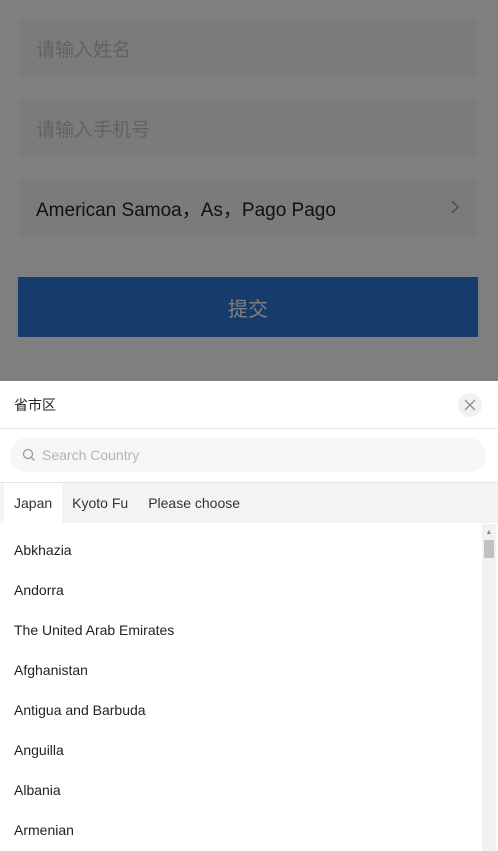 Image resolution: width=498 pixels, height=851 pixels. I want to click on search-box, so click(248, 455).